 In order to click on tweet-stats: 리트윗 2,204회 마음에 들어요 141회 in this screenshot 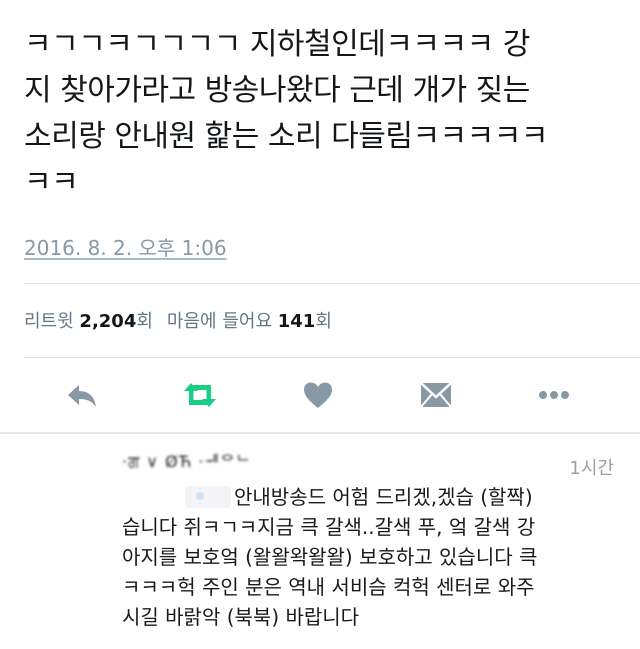, I will do `click(178, 320)`.